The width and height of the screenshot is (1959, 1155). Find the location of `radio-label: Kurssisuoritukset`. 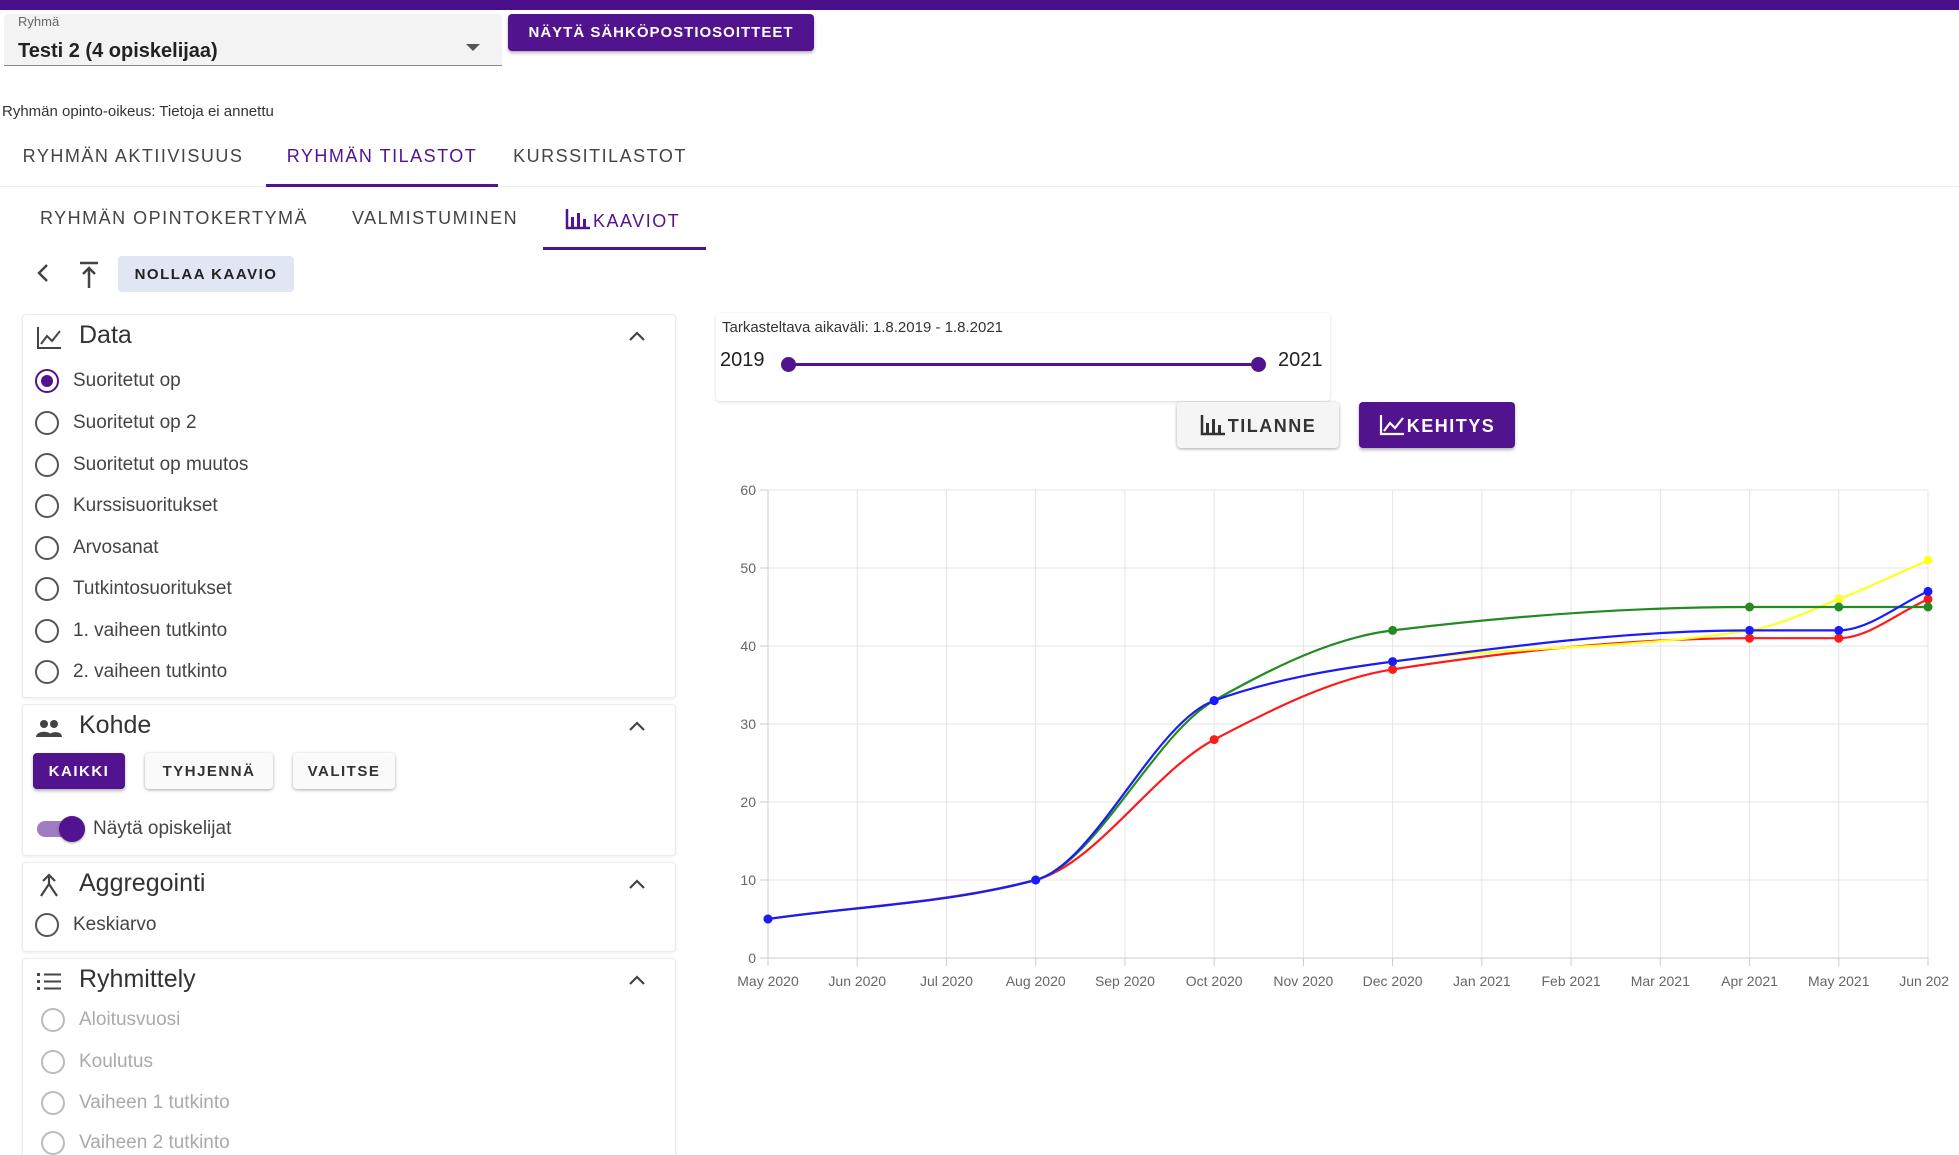

radio-label: Kurssisuoritukset is located at coordinates (145, 505).